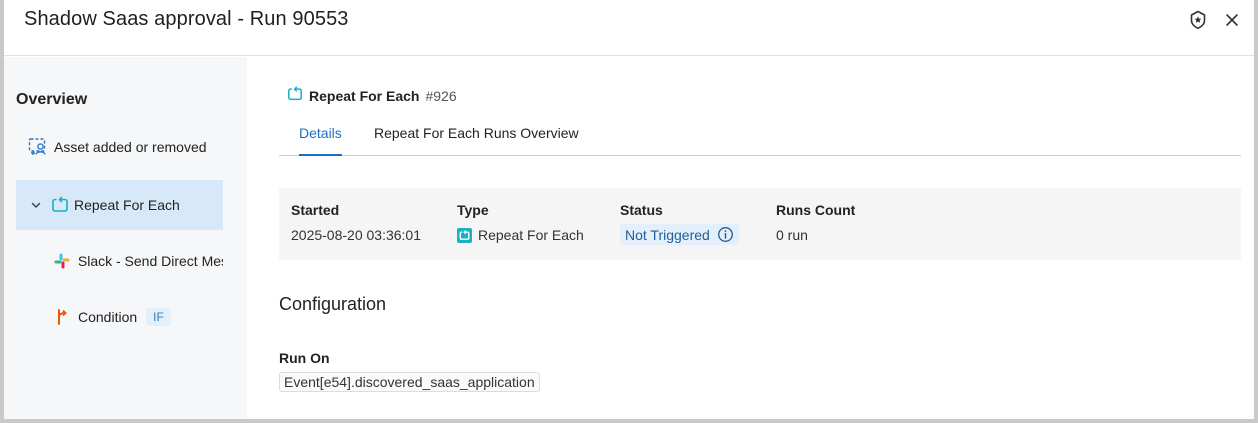 Image resolution: width=1258 pixels, height=423 pixels. What do you see at coordinates (36, 205) in the screenshot?
I see `chevron-down-icon` at bounding box center [36, 205].